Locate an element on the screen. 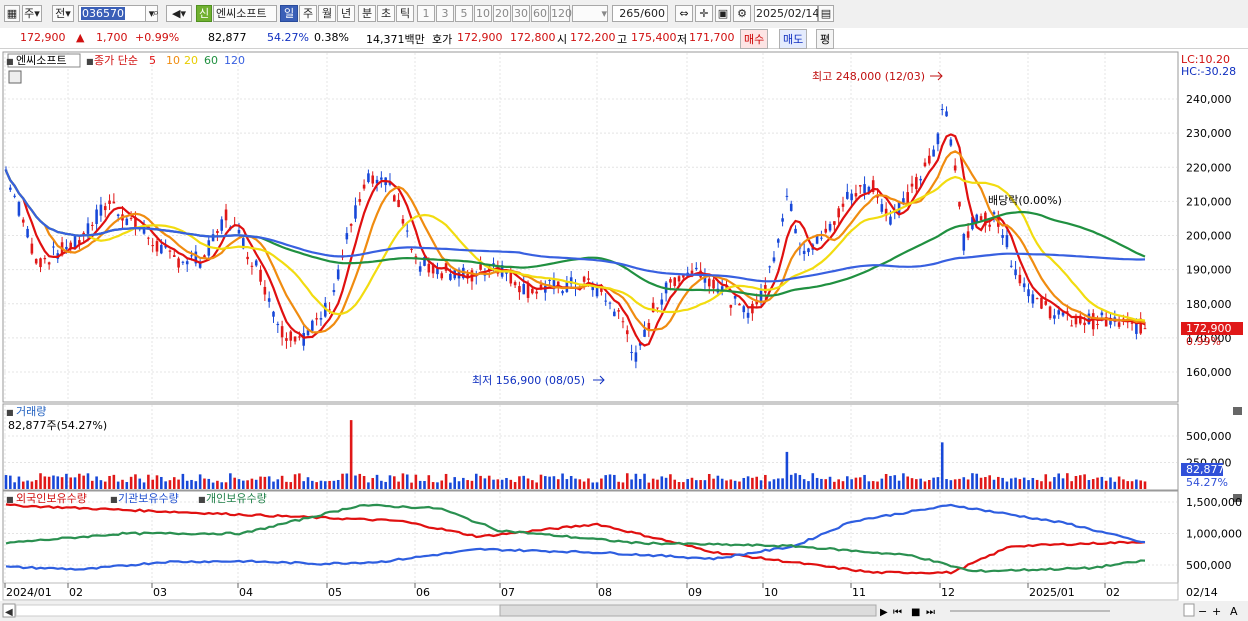 Image resolution: width=1248 pixels, height=621 pixels. stock-name: 엔씨소프트 is located at coordinates (241, 13).